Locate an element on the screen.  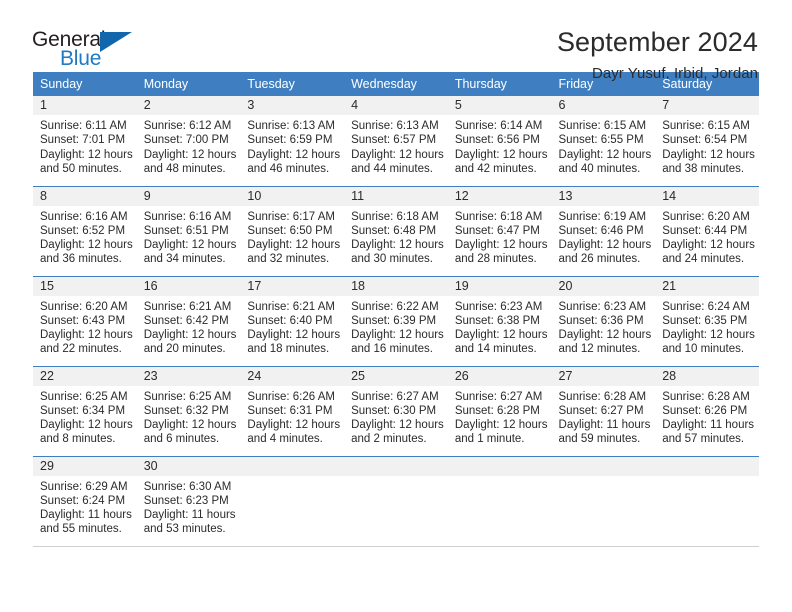
sunrise-text: Sunrise: 6:28 AM is located at coordinates (602, 396).